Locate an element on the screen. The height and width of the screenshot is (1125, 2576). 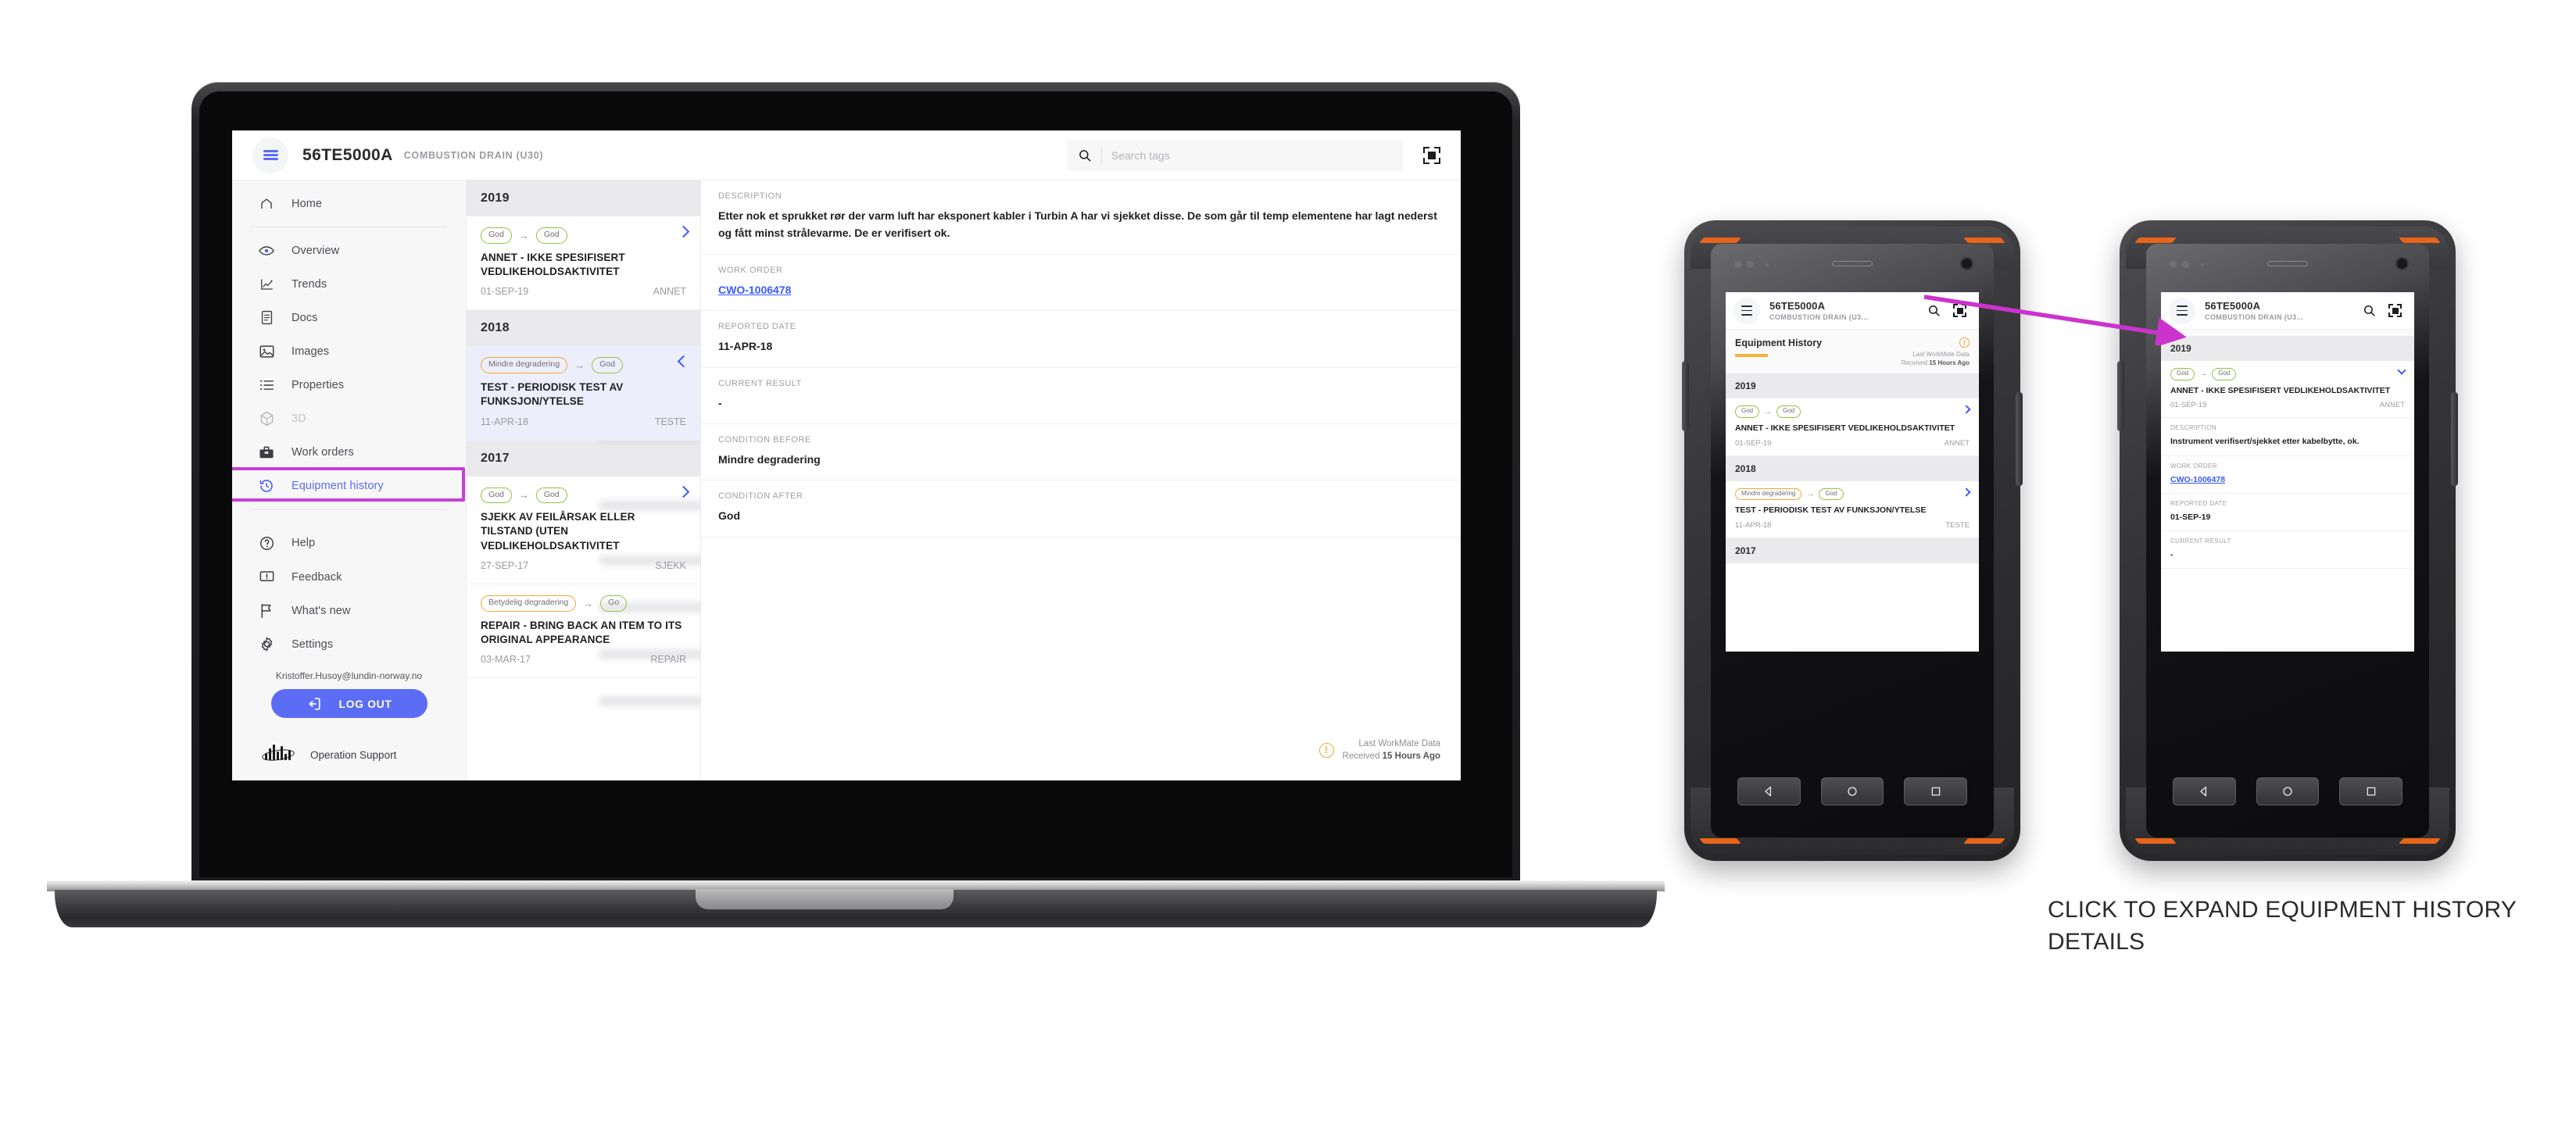
sidebar-item-3d: 3D is located at coordinates (349, 419).